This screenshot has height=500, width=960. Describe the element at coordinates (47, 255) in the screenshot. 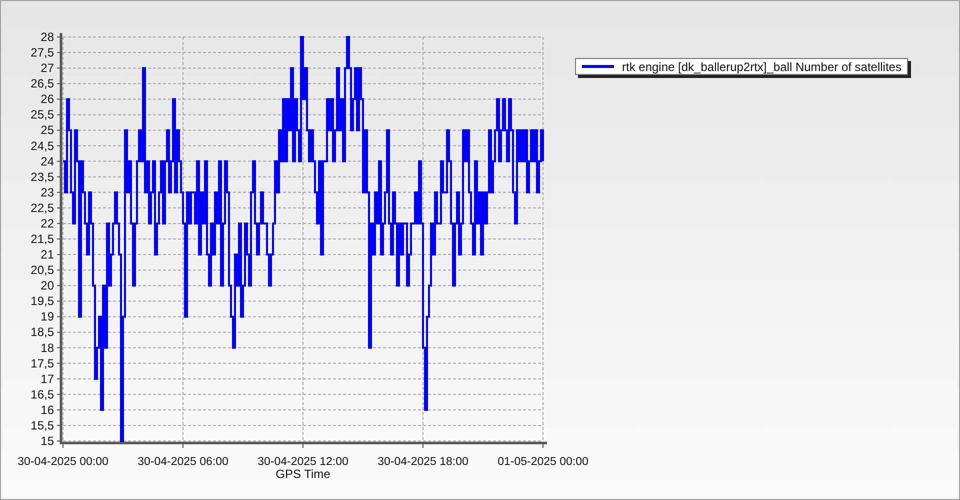

I see `y-tick-label: 21` at that location.